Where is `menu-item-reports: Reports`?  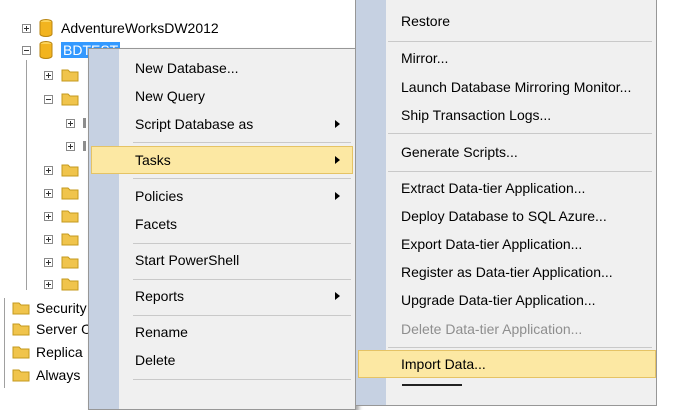 menu-item-reports: Reports is located at coordinates (221, 296).